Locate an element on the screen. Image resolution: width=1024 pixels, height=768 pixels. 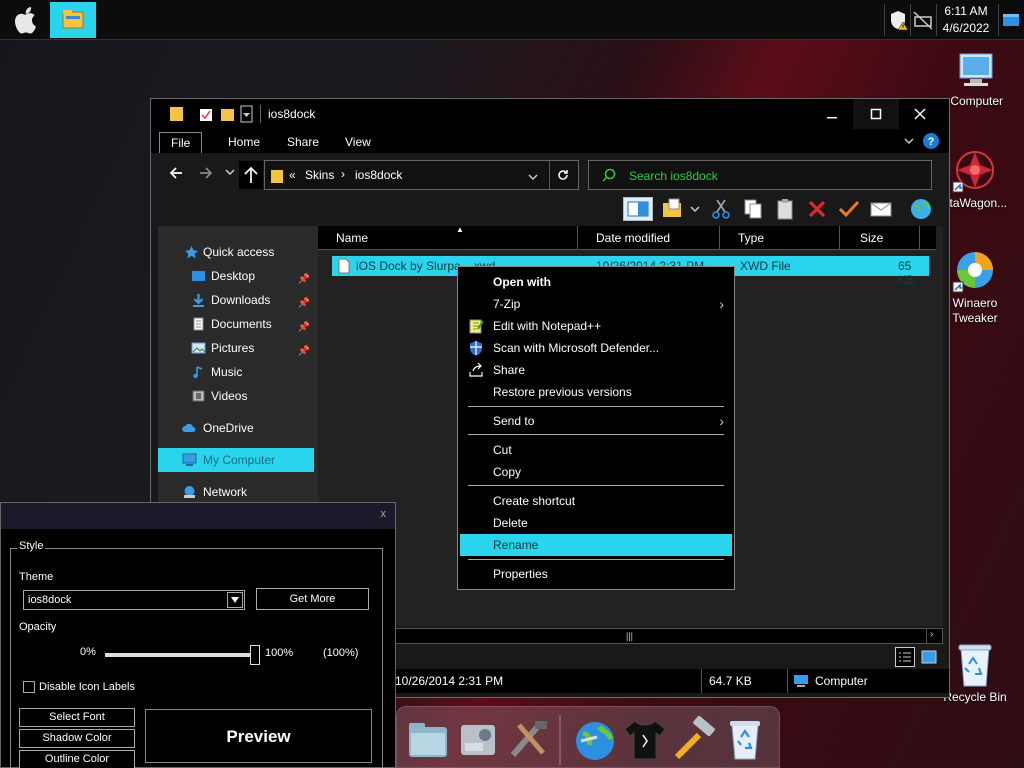
disable-icon-labels-checkbox is located at coordinates (29, 687).